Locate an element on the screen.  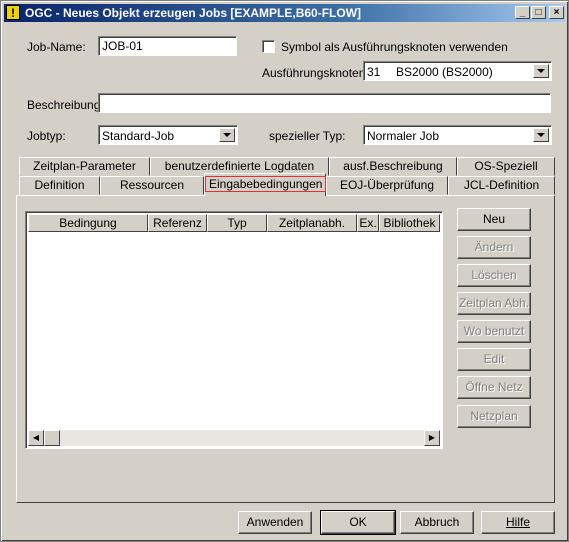
help-button: Hilfe is located at coordinates (518, 522).